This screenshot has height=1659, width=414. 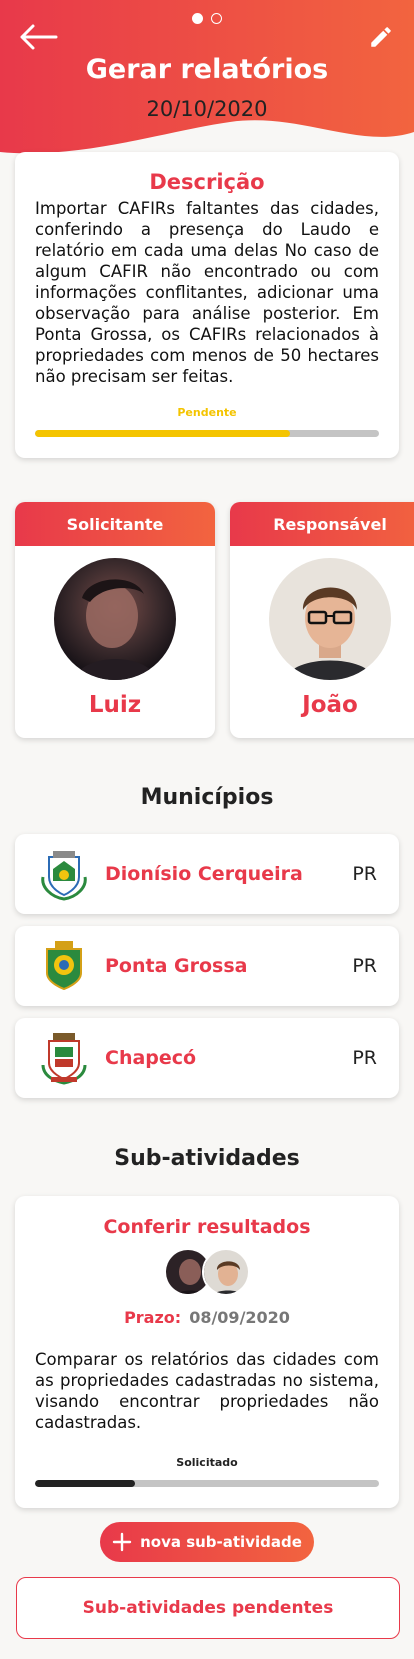 I want to click on city-name: Dionísio Cerqueira, so click(x=204, y=874).